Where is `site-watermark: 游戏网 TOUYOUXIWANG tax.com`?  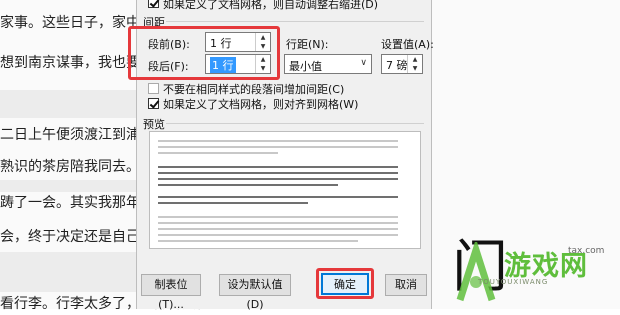 site-watermark: 游戏网 TOUYOUXIWANG tax.com is located at coordinates (534, 274).